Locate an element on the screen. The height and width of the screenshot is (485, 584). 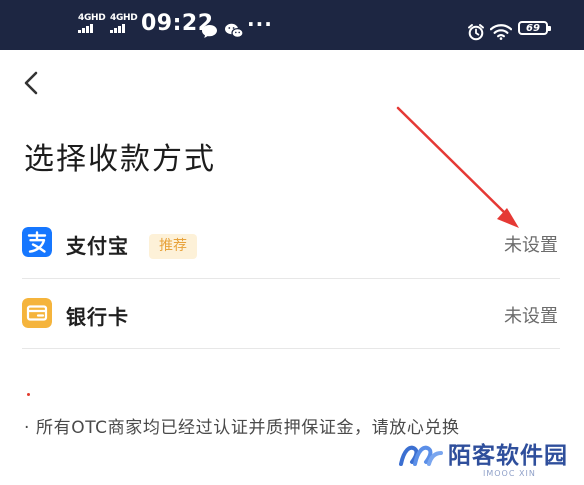
wifi-icon is located at coordinates (501, 32).